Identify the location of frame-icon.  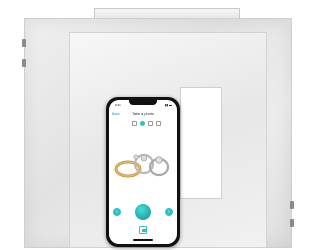
(158, 123).